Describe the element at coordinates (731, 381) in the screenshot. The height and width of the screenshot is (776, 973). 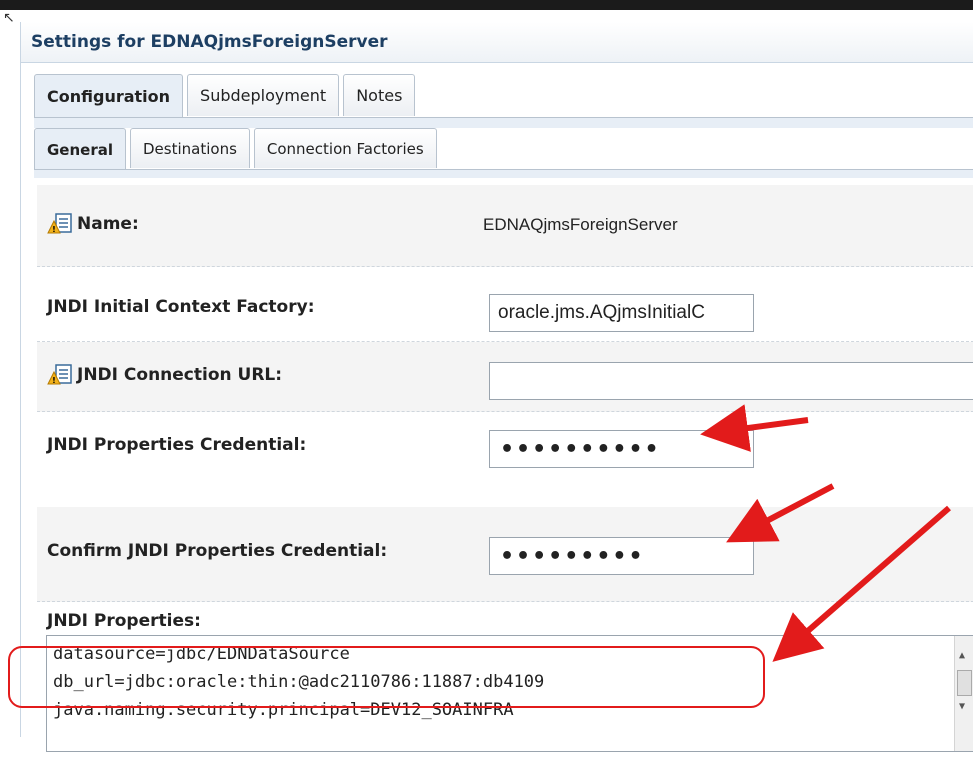
I see `connection-url-input` at that location.